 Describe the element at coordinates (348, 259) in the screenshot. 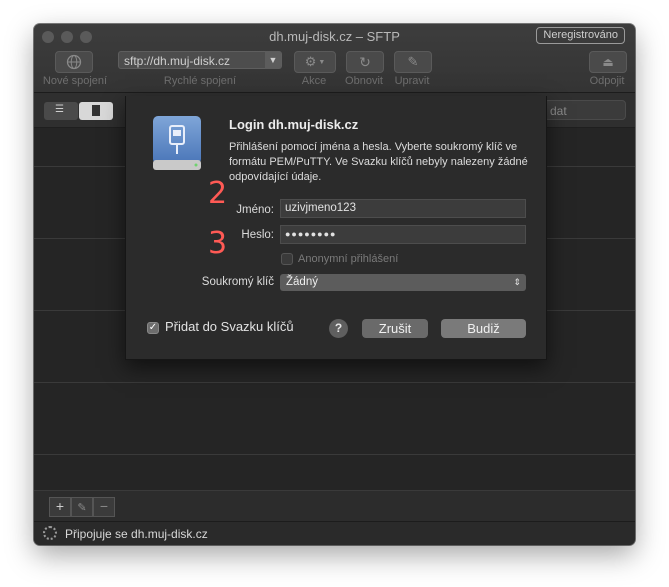

I see `anonymous-login-label: Anonymní přihlášení` at that location.